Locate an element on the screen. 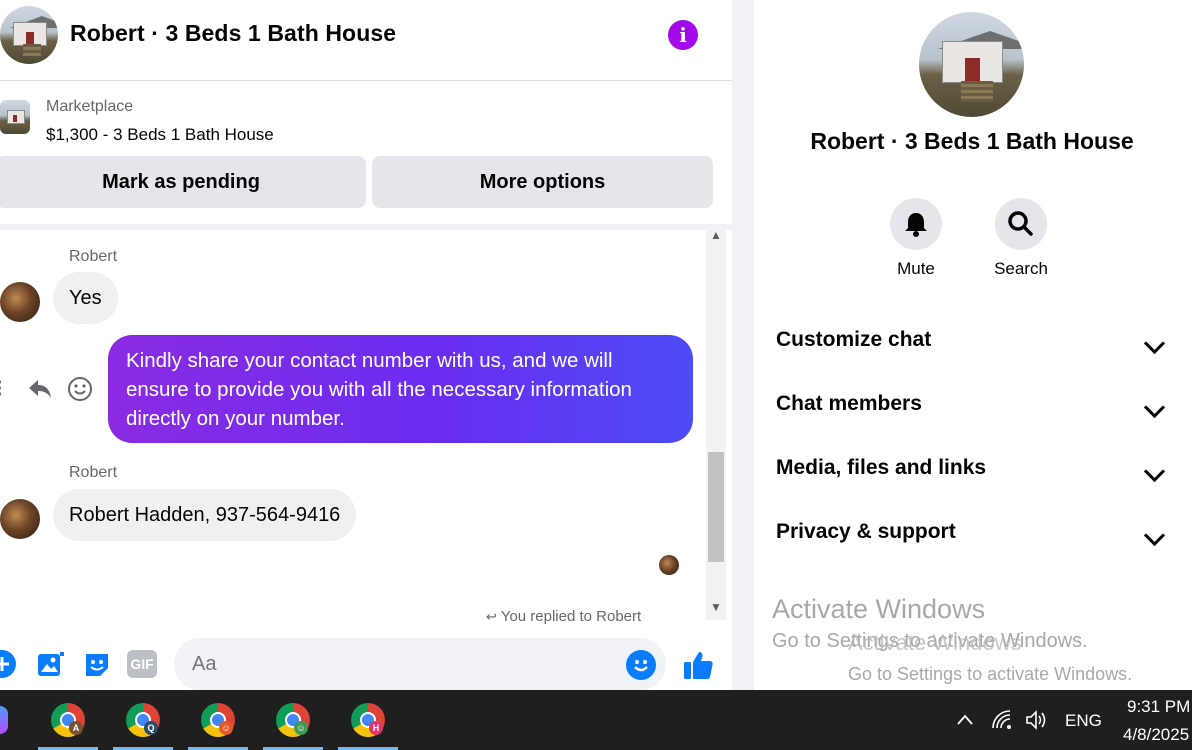 The image size is (1192, 750). show-hidden-icons-icon is located at coordinates (965, 720).